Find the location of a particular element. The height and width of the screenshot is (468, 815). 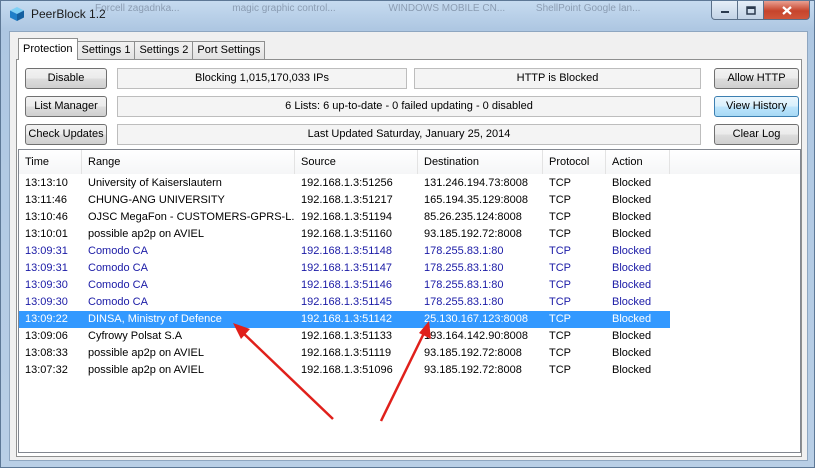

check-updates-button: Check Updates is located at coordinates (66, 134).